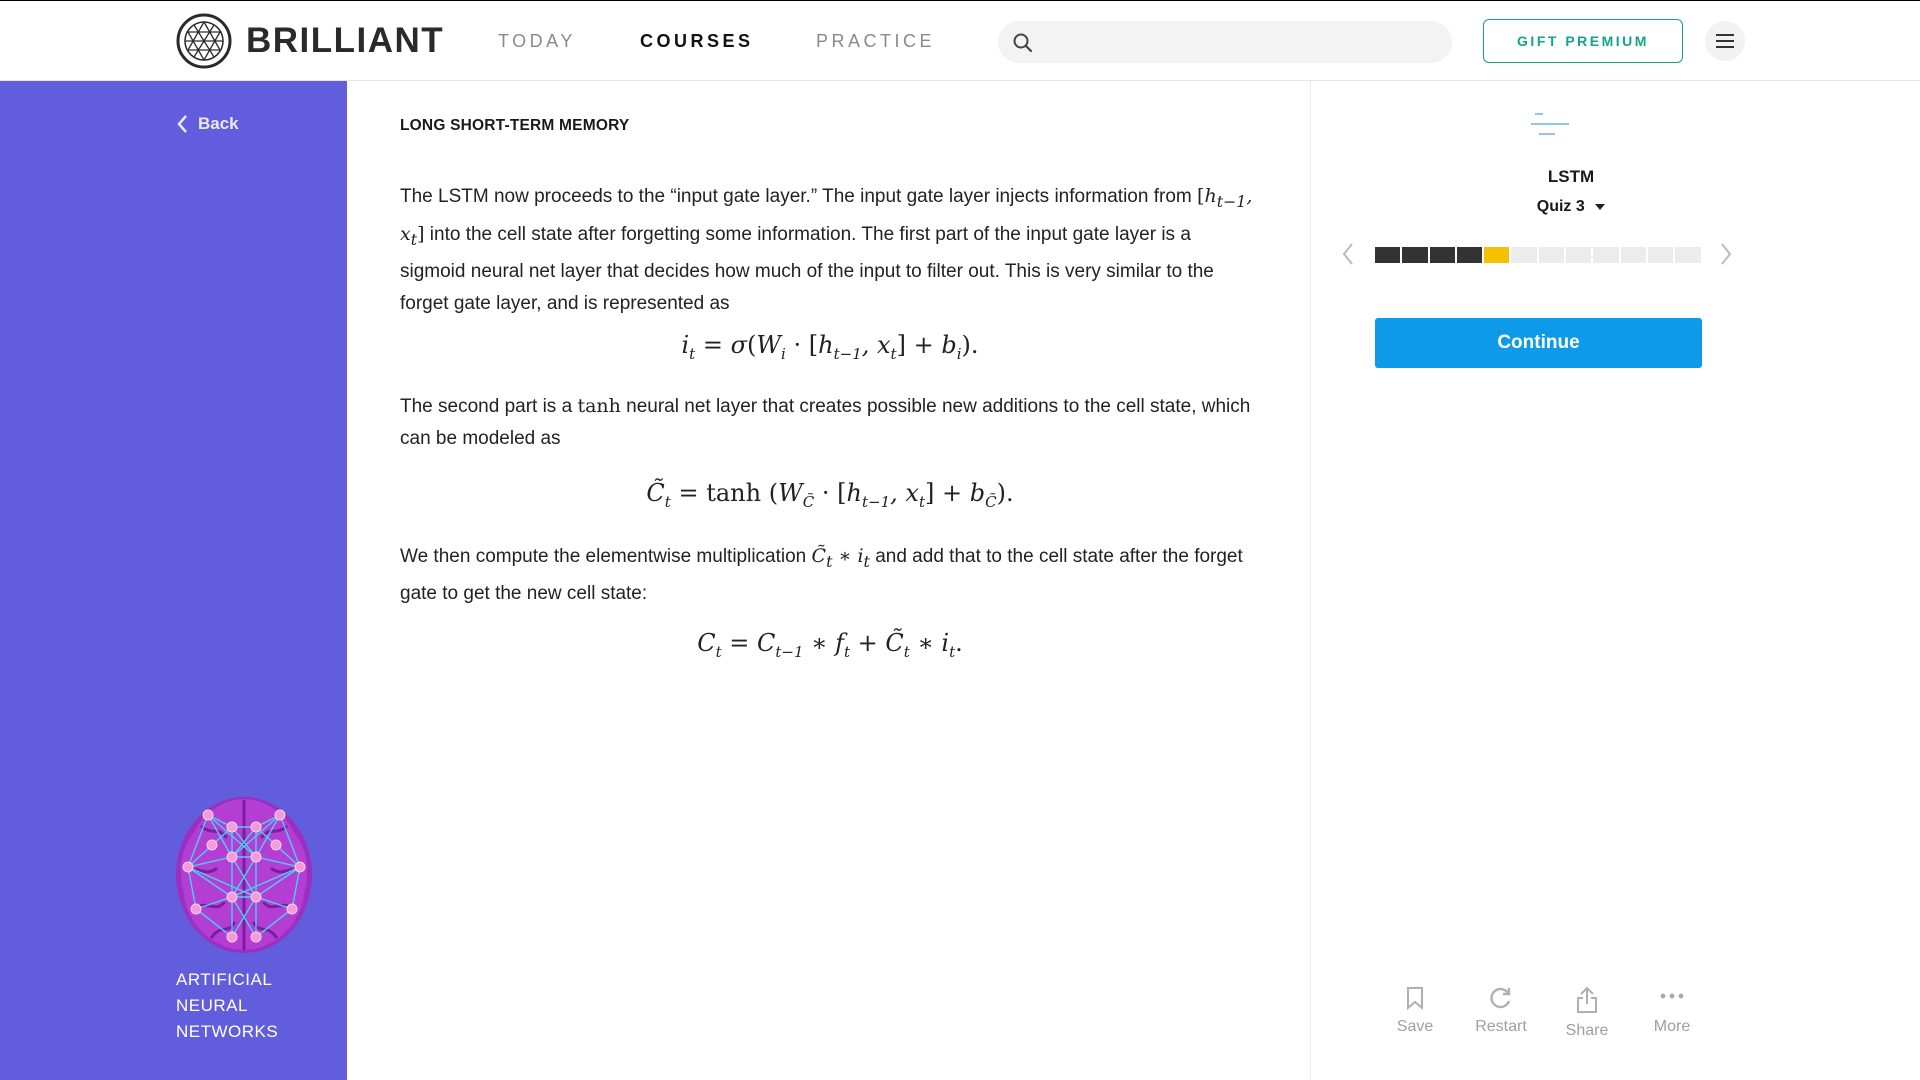 This screenshot has height=1080, width=1920. Describe the element at coordinates (1571, 176) in the screenshot. I see `lesson-title: LSTM` at that location.